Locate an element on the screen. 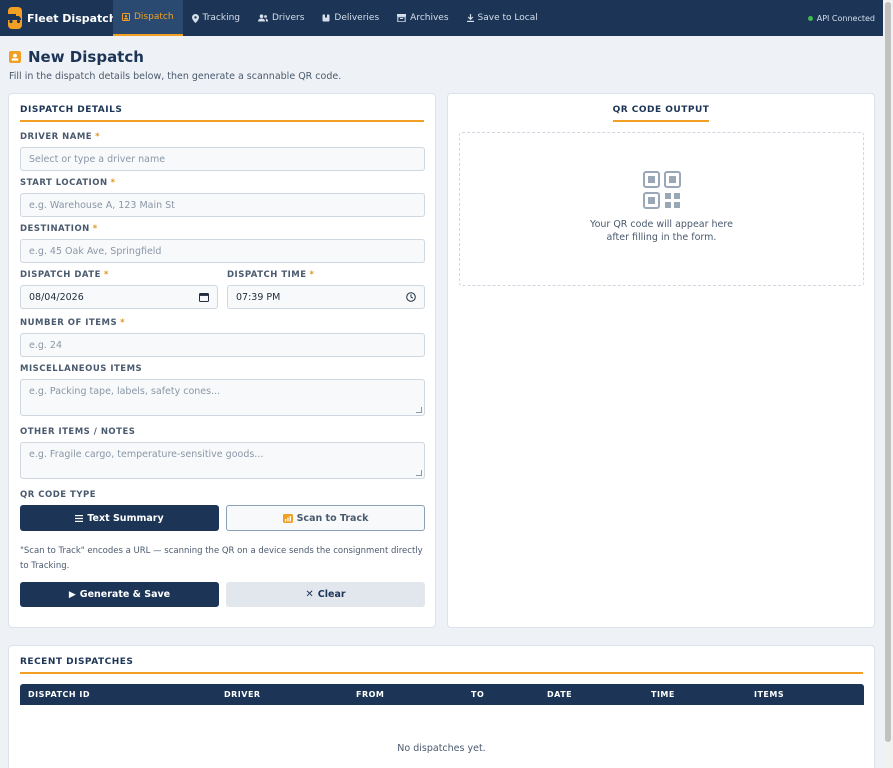 This screenshot has height=768, width=893. archive-icon is located at coordinates (402, 18).